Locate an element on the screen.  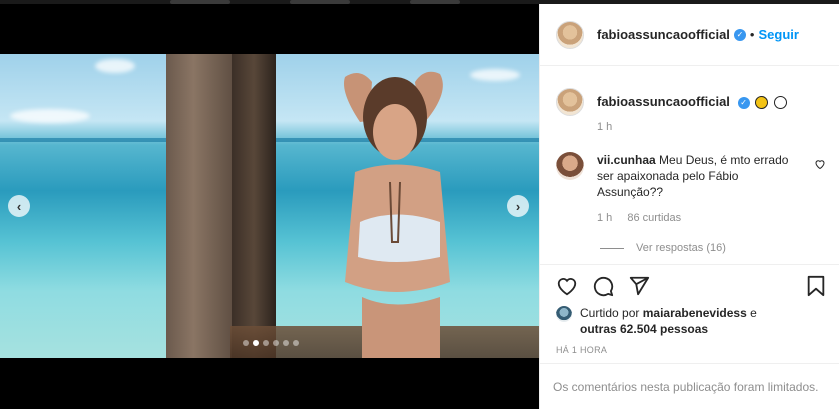
author-avatar is located at coordinates (570, 34).